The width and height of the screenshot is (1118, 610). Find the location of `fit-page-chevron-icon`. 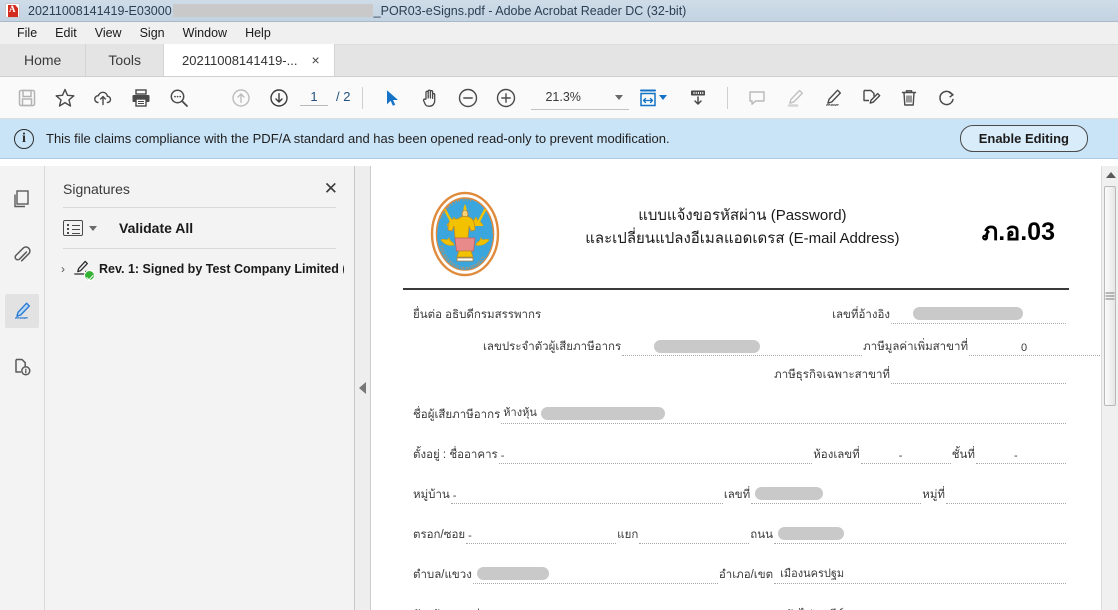

fit-page-chevron-icon is located at coordinates (663, 97).